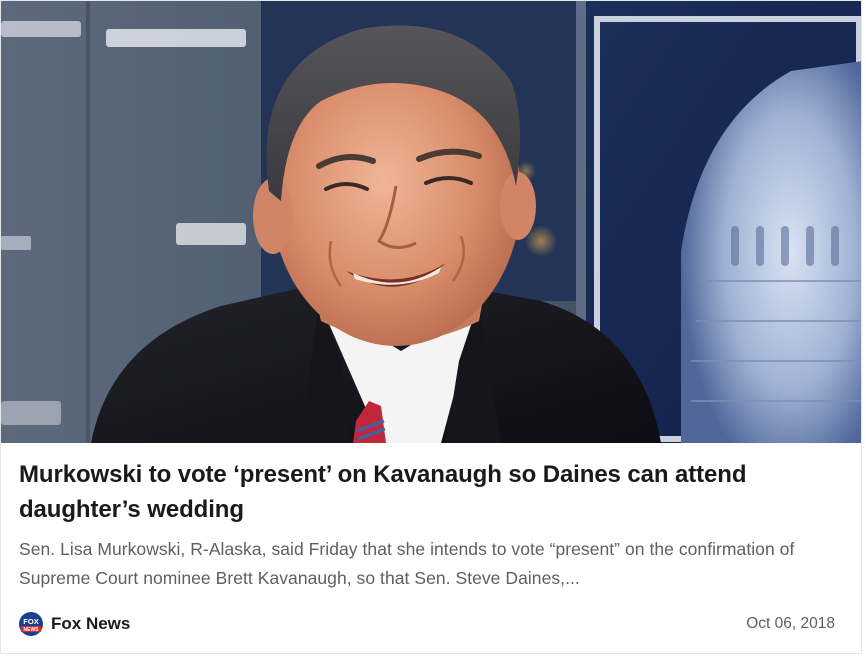  Describe the element at coordinates (90, 624) in the screenshot. I see `source-name: Fox News` at that location.